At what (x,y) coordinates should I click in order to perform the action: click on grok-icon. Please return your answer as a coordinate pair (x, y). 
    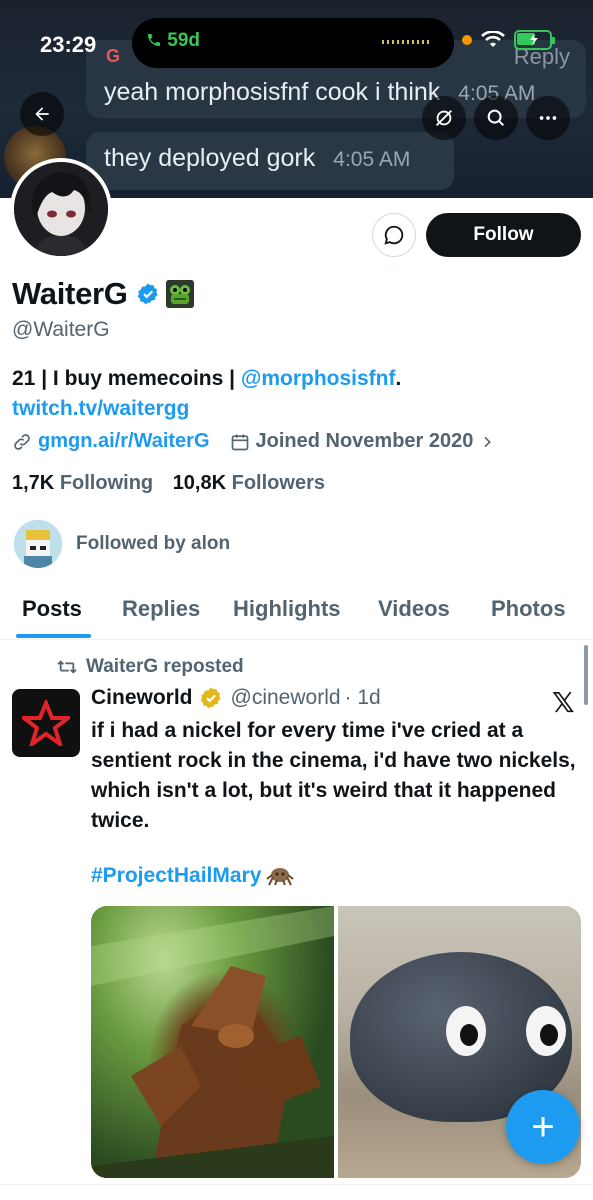
    Looking at the image, I should click on (444, 118).